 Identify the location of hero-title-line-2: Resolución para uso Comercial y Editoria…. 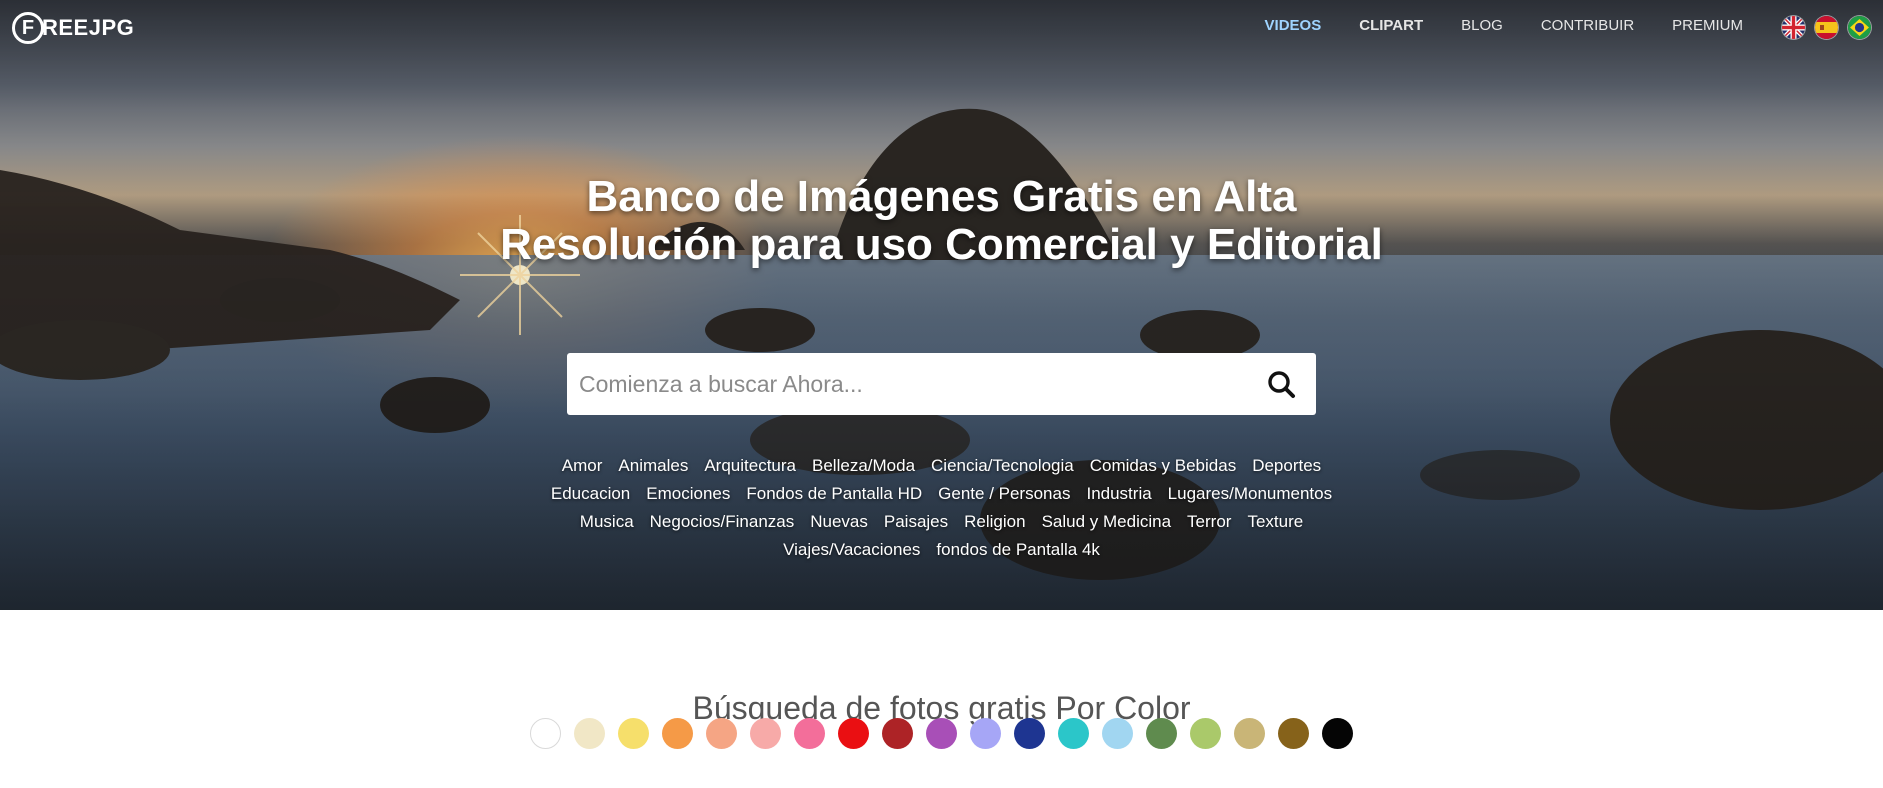
(941, 244).